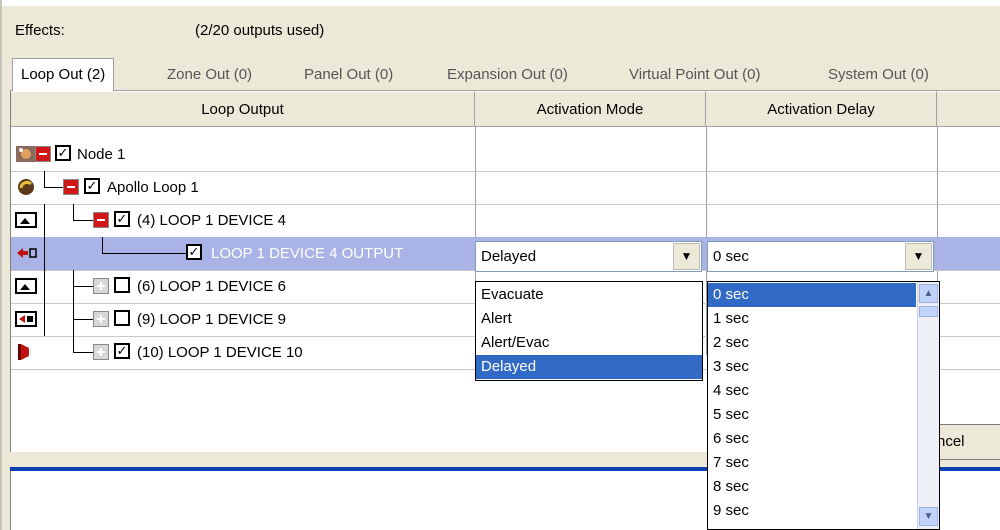  What do you see at coordinates (194, 252) in the screenshot?
I see `device-4-output-checkbox: ✓` at bounding box center [194, 252].